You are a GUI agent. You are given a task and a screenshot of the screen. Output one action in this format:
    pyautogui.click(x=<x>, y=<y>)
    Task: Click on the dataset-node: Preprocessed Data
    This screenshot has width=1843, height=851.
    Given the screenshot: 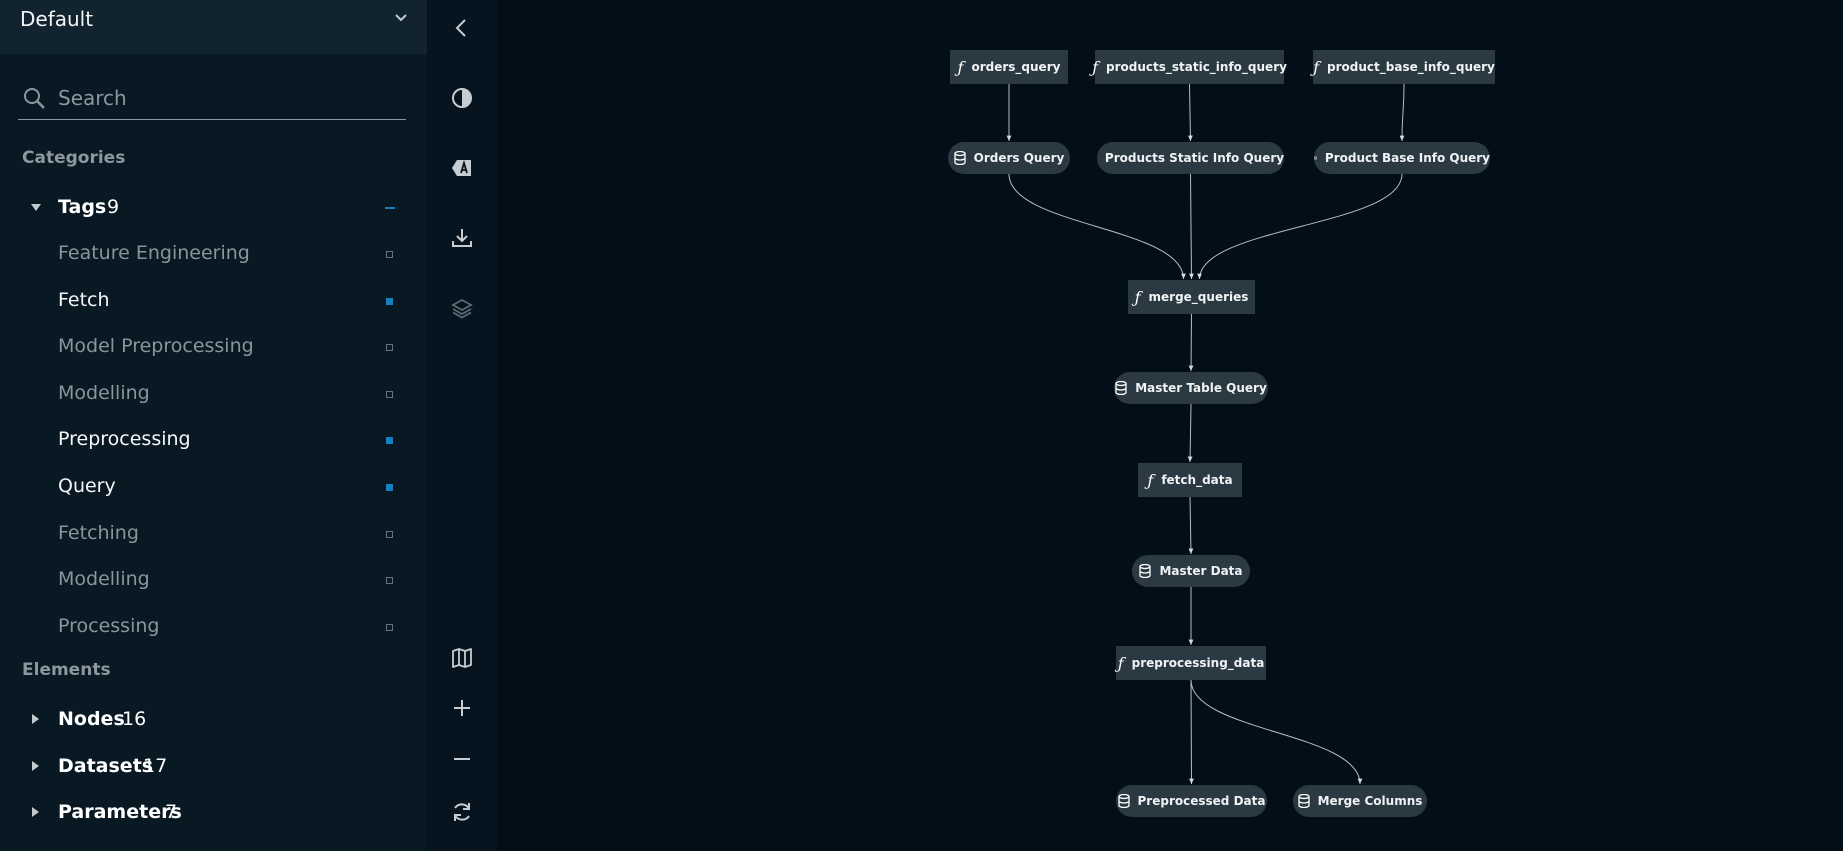 What is the action you would take?
    pyautogui.click(x=1191, y=801)
    